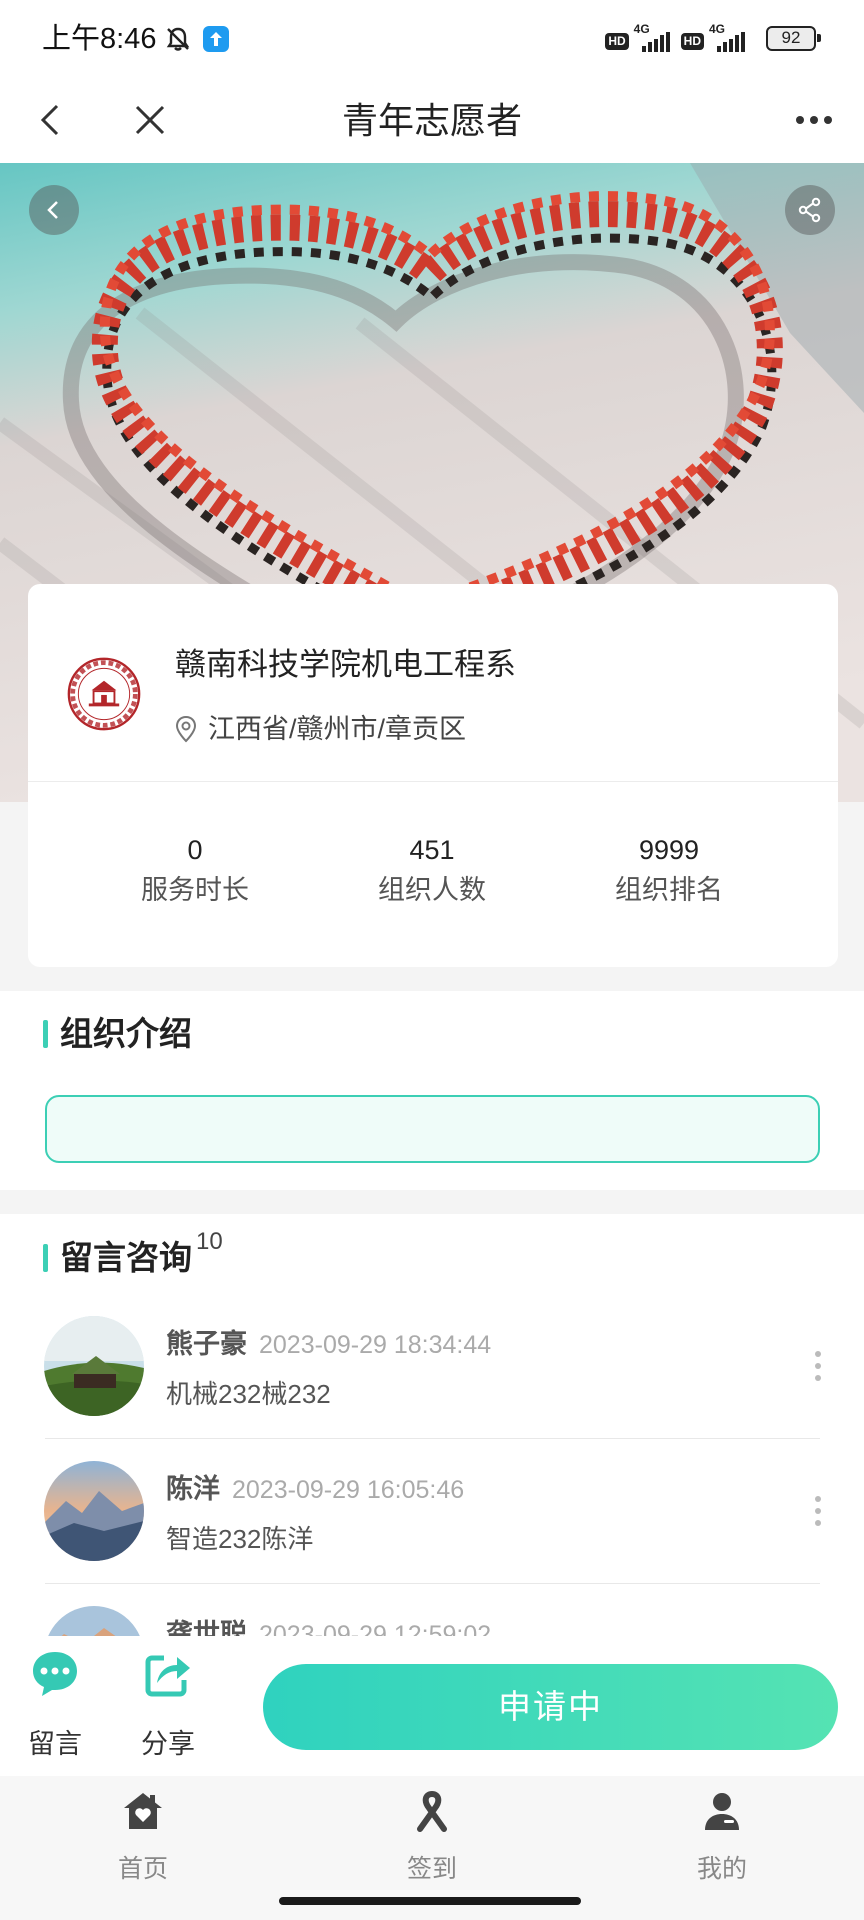 The height and width of the screenshot is (1920, 864). I want to click on banner-share-button, so click(810, 210).